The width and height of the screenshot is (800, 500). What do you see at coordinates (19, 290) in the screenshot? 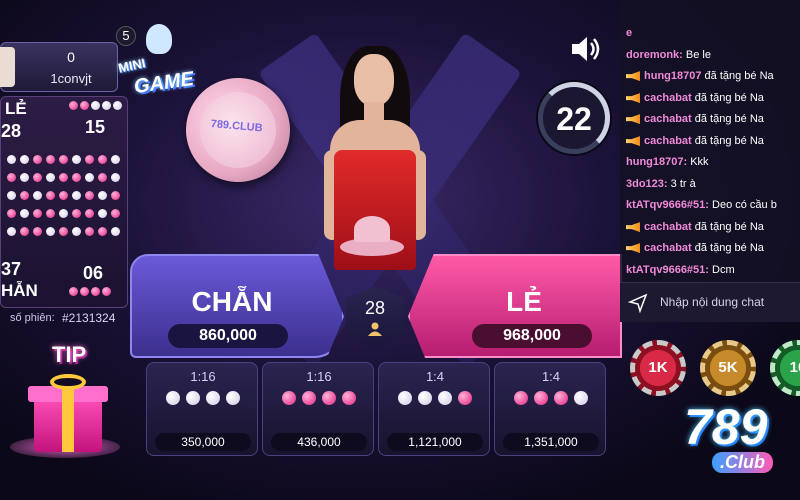
I see `chan-stat-label: HẴN` at bounding box center [19, 290].